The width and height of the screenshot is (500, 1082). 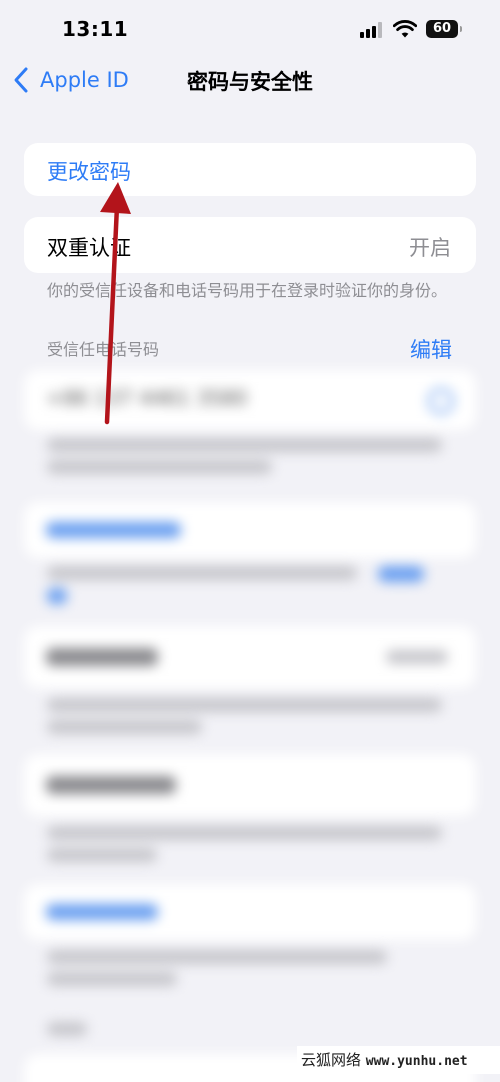 I want to click on cellular-signal-icon, so click(x=372, y=30).